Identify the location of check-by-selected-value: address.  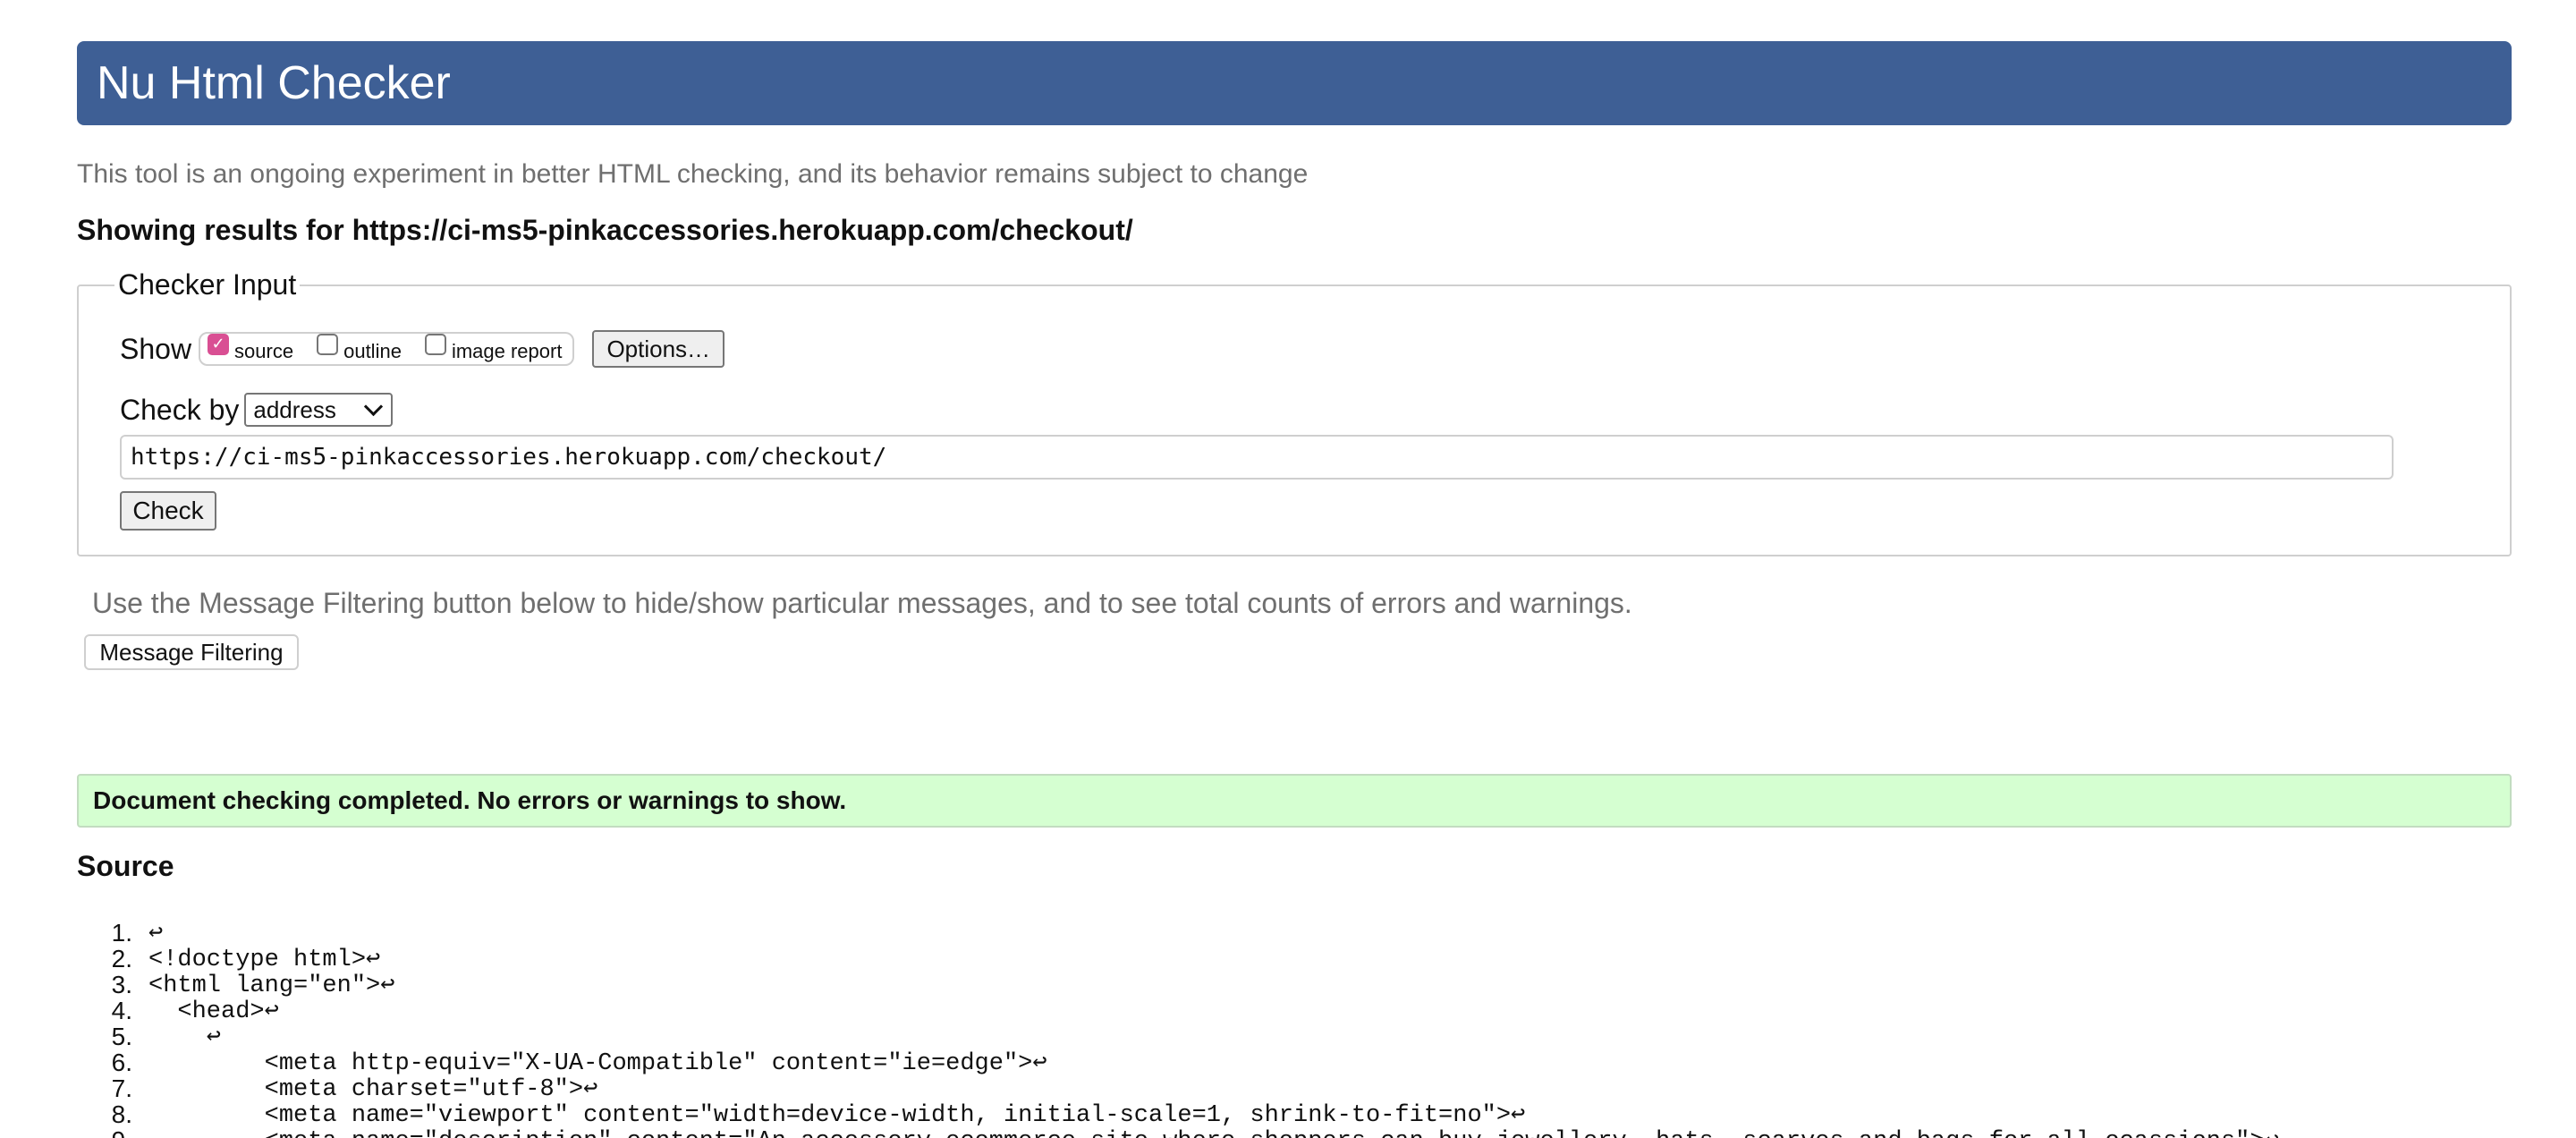
(294, 409).